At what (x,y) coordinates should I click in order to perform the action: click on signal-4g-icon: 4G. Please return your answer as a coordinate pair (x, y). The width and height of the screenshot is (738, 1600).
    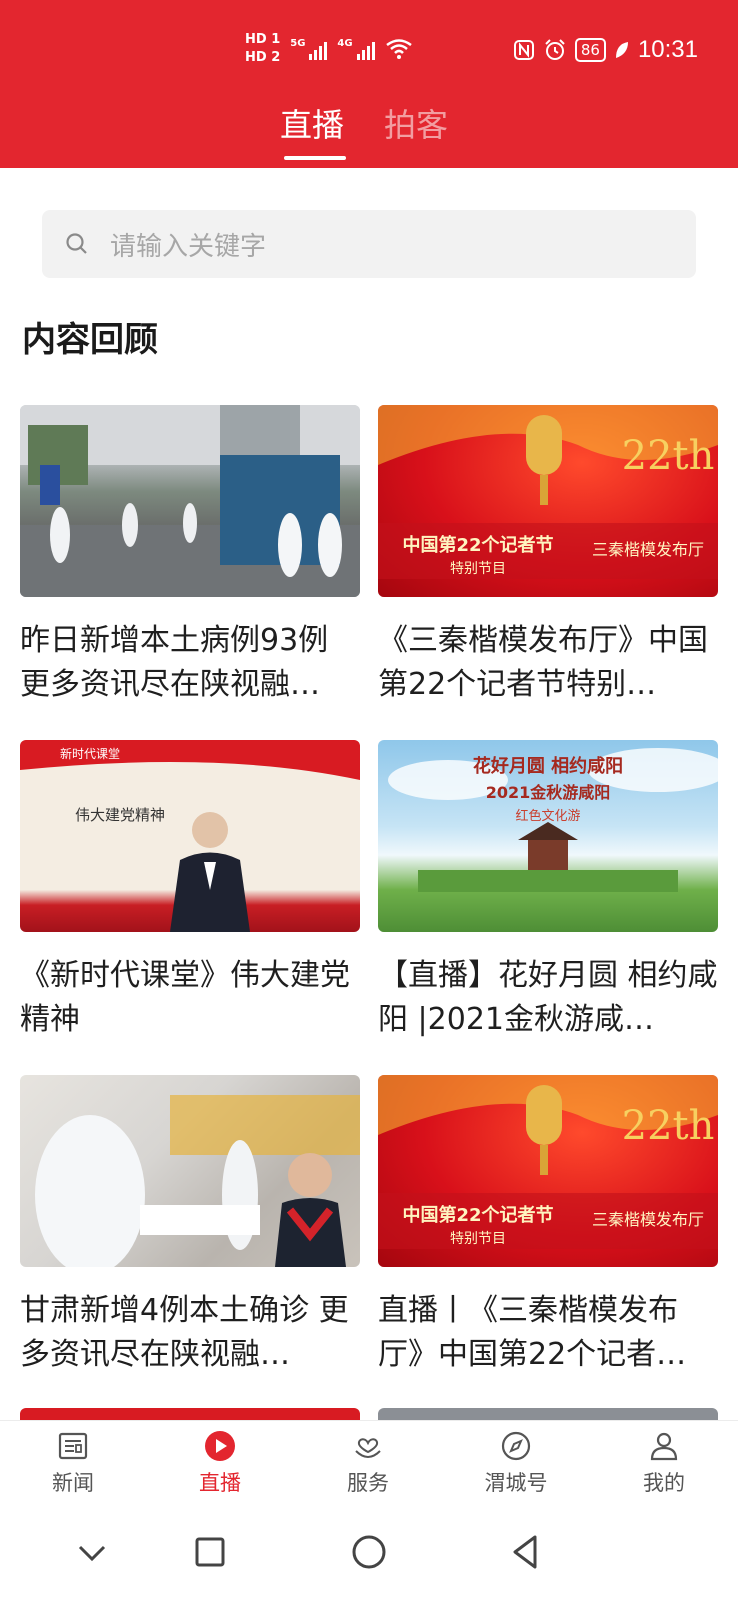
    Looking at the image, I should click on (356, 49).